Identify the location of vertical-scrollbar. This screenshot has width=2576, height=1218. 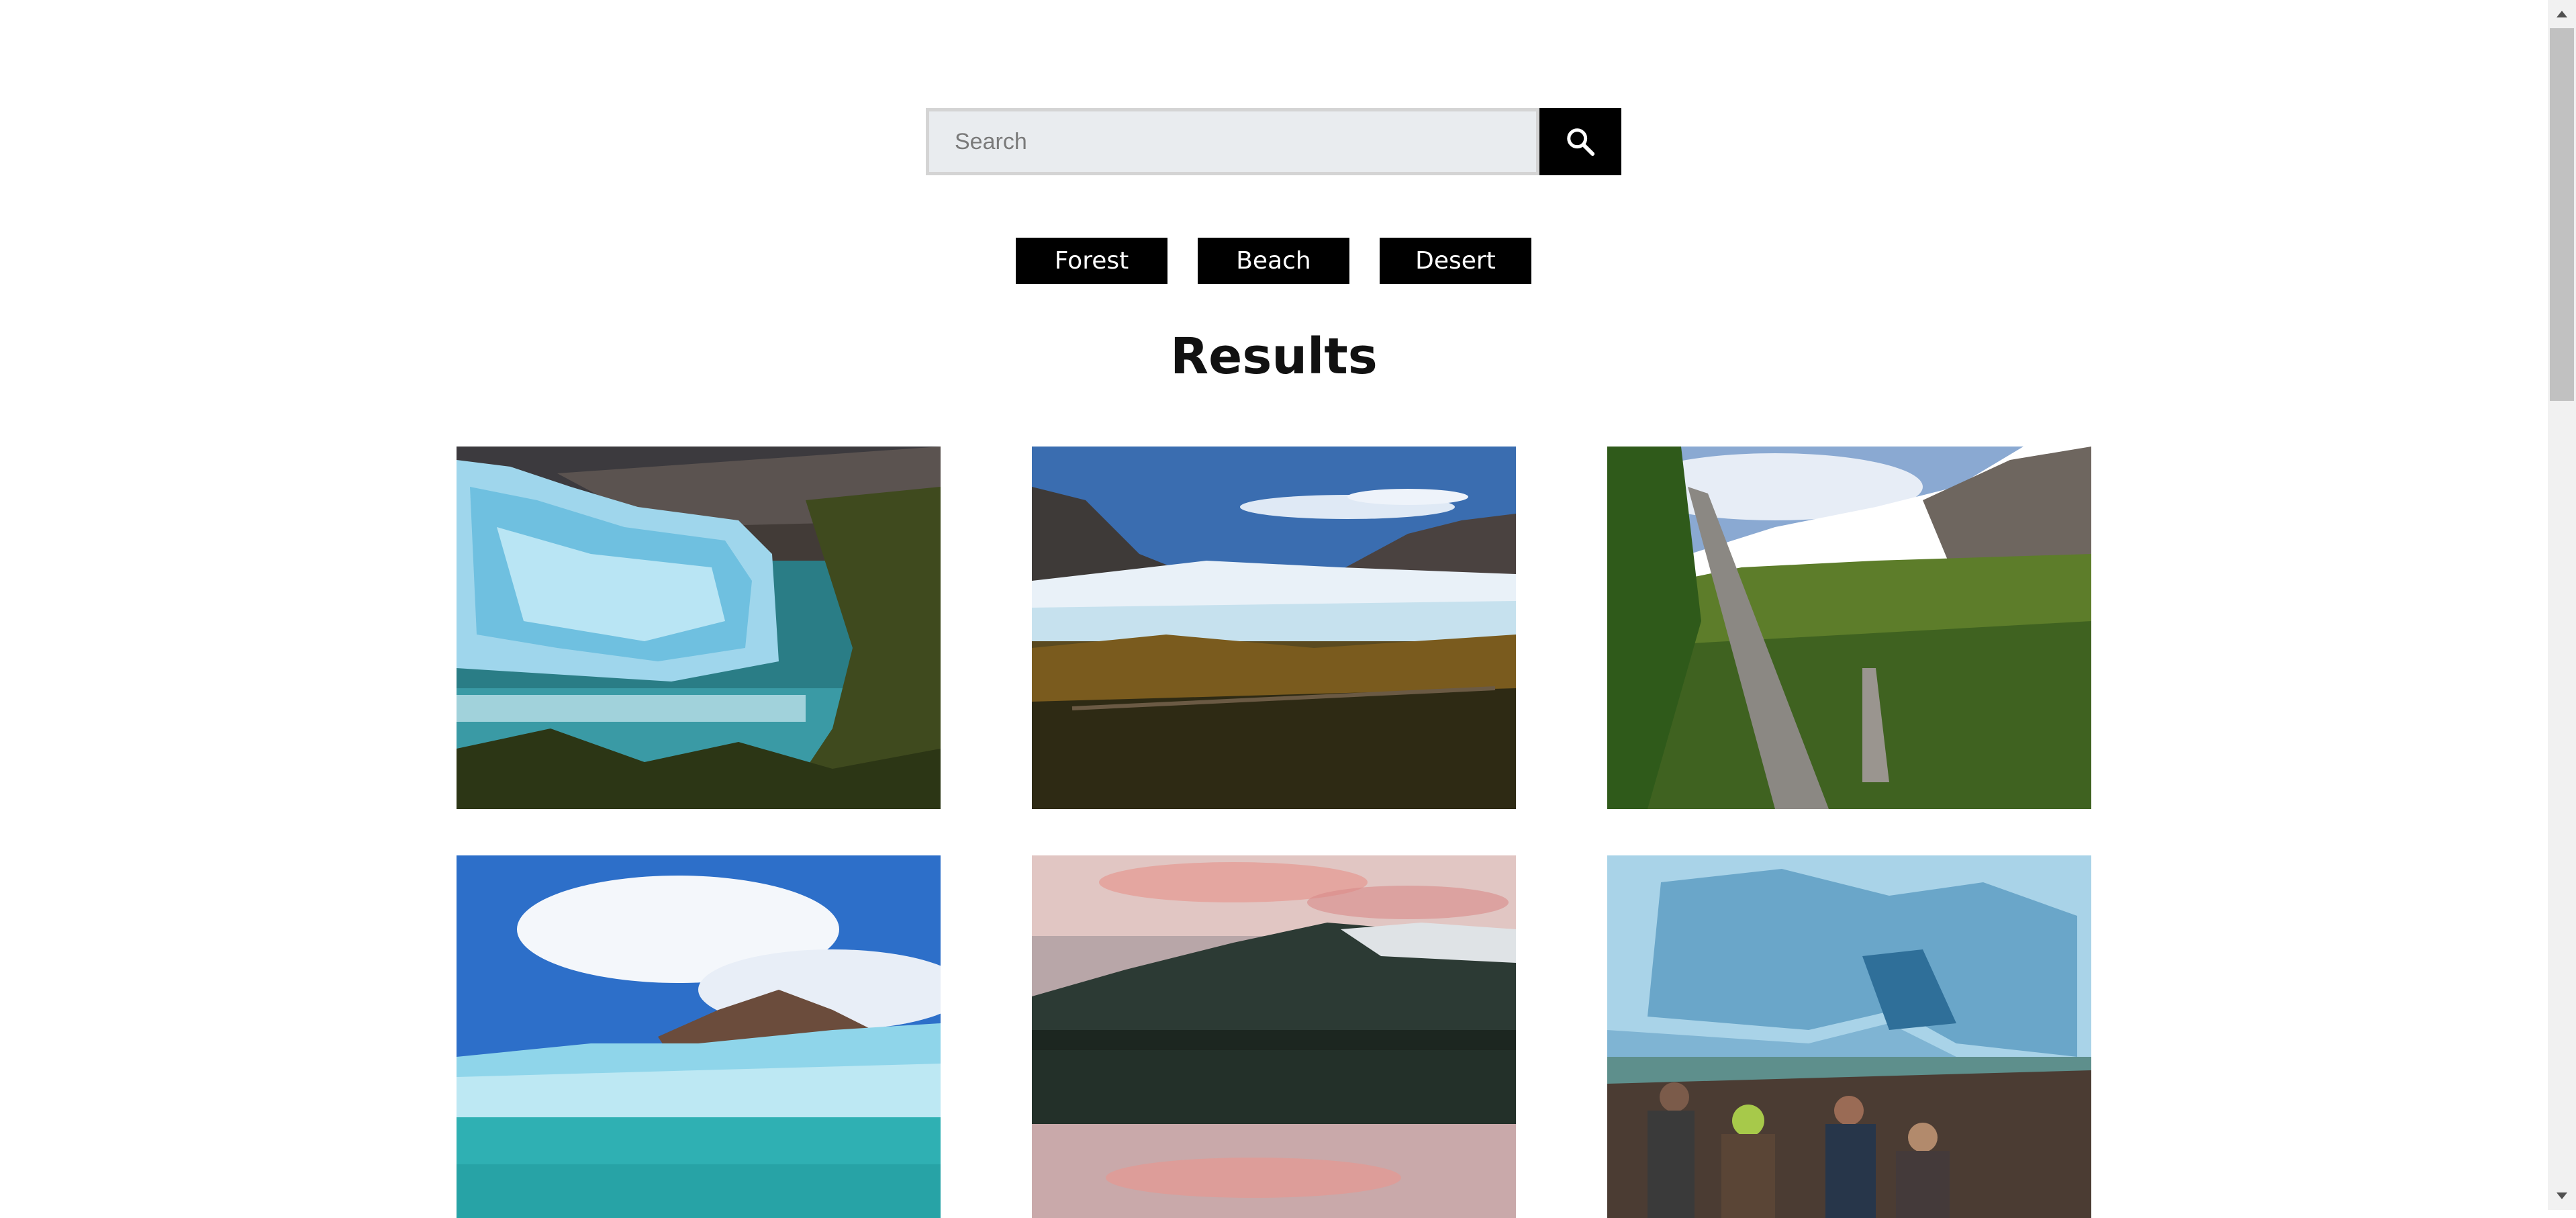
(2562, 605).